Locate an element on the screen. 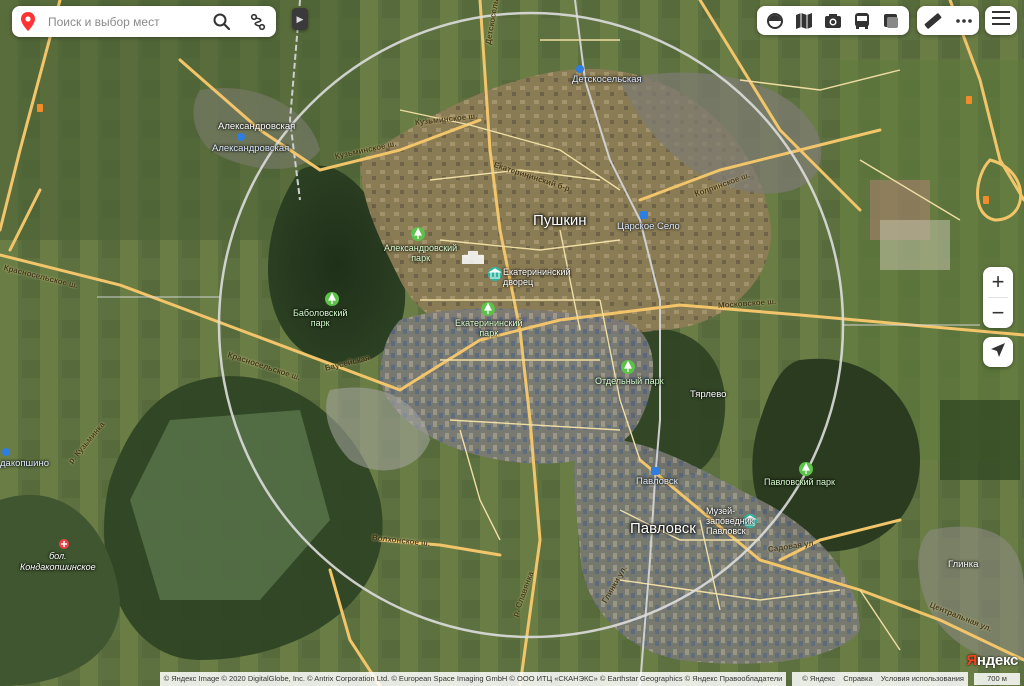  yandex-logo: Яндекс is located at coordinates (992, 660).